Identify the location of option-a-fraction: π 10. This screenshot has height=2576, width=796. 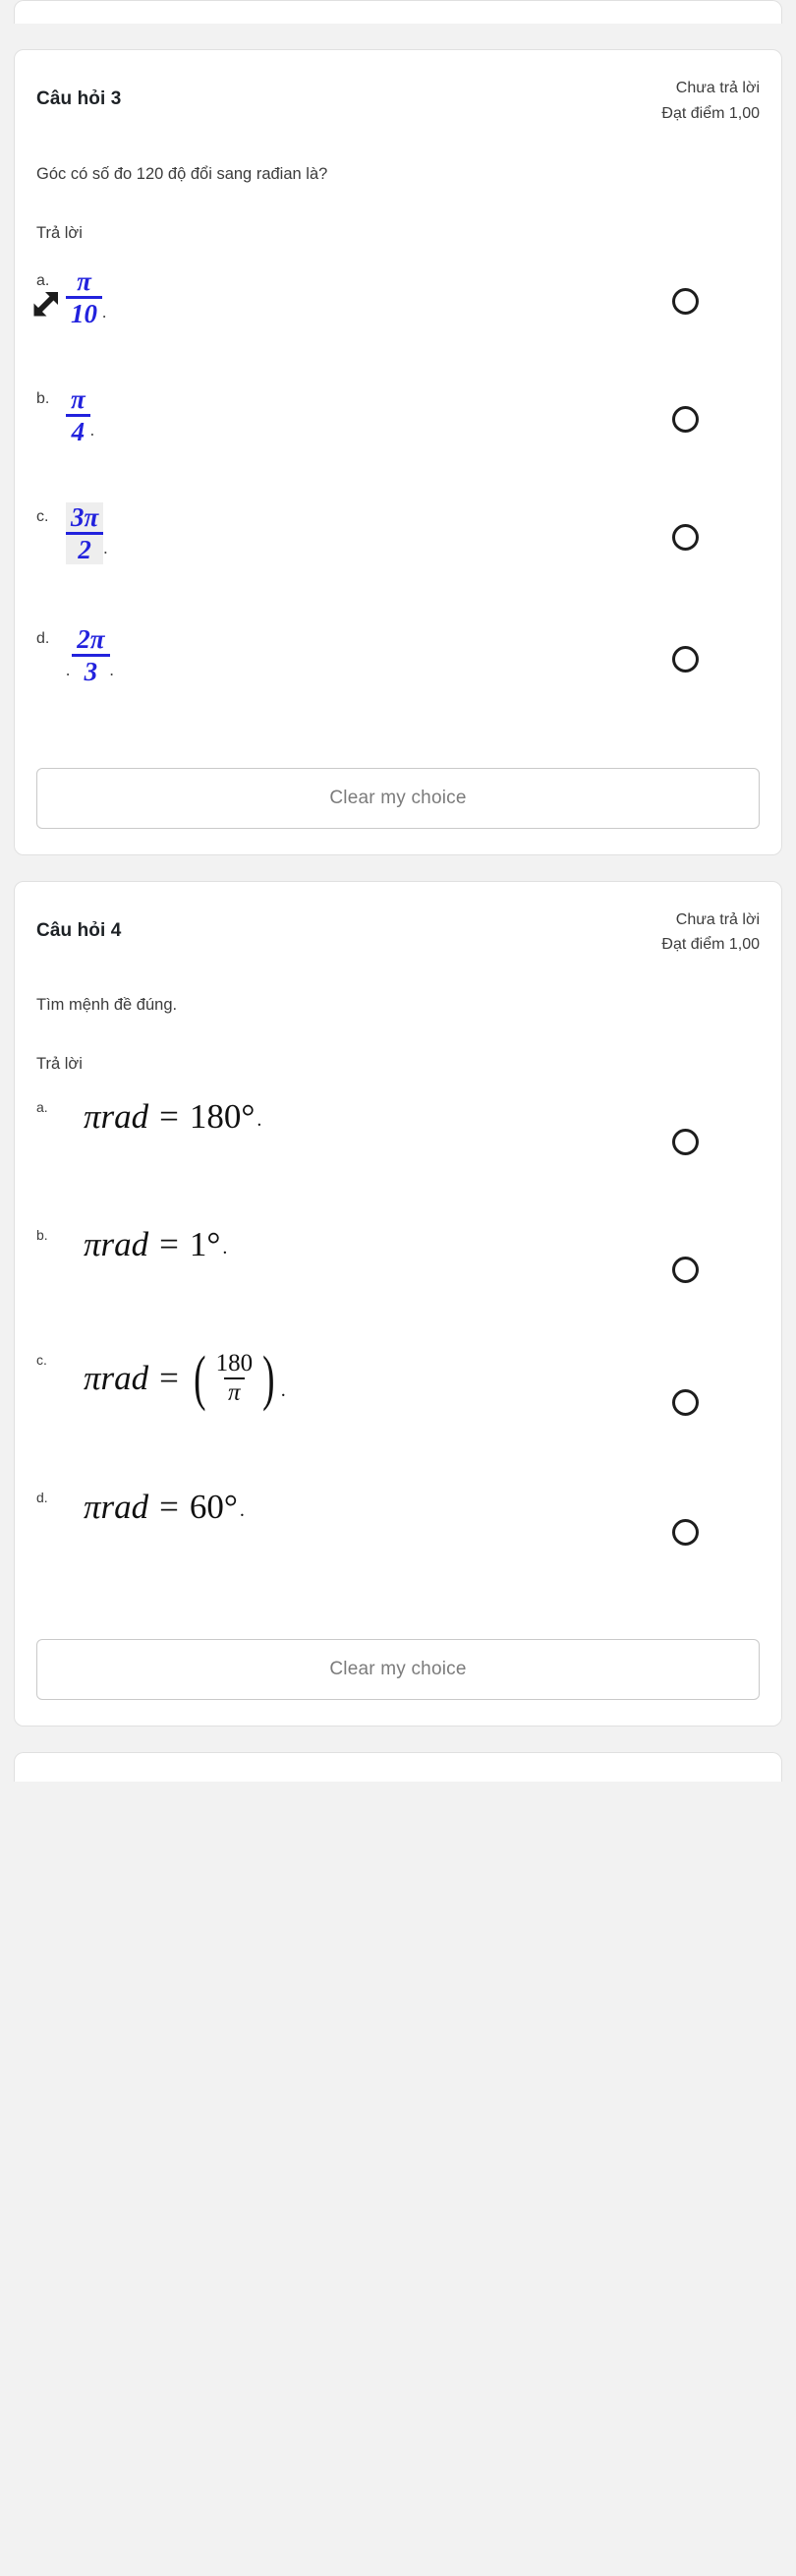
(84, 297).